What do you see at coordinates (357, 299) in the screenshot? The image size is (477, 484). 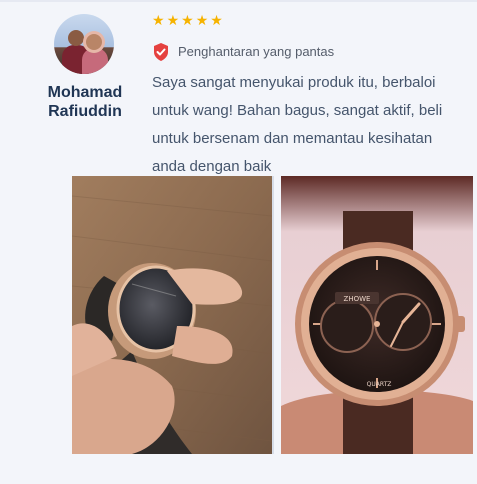 I see `svg-text: ZHOWE` at bounding box center [357, 299].